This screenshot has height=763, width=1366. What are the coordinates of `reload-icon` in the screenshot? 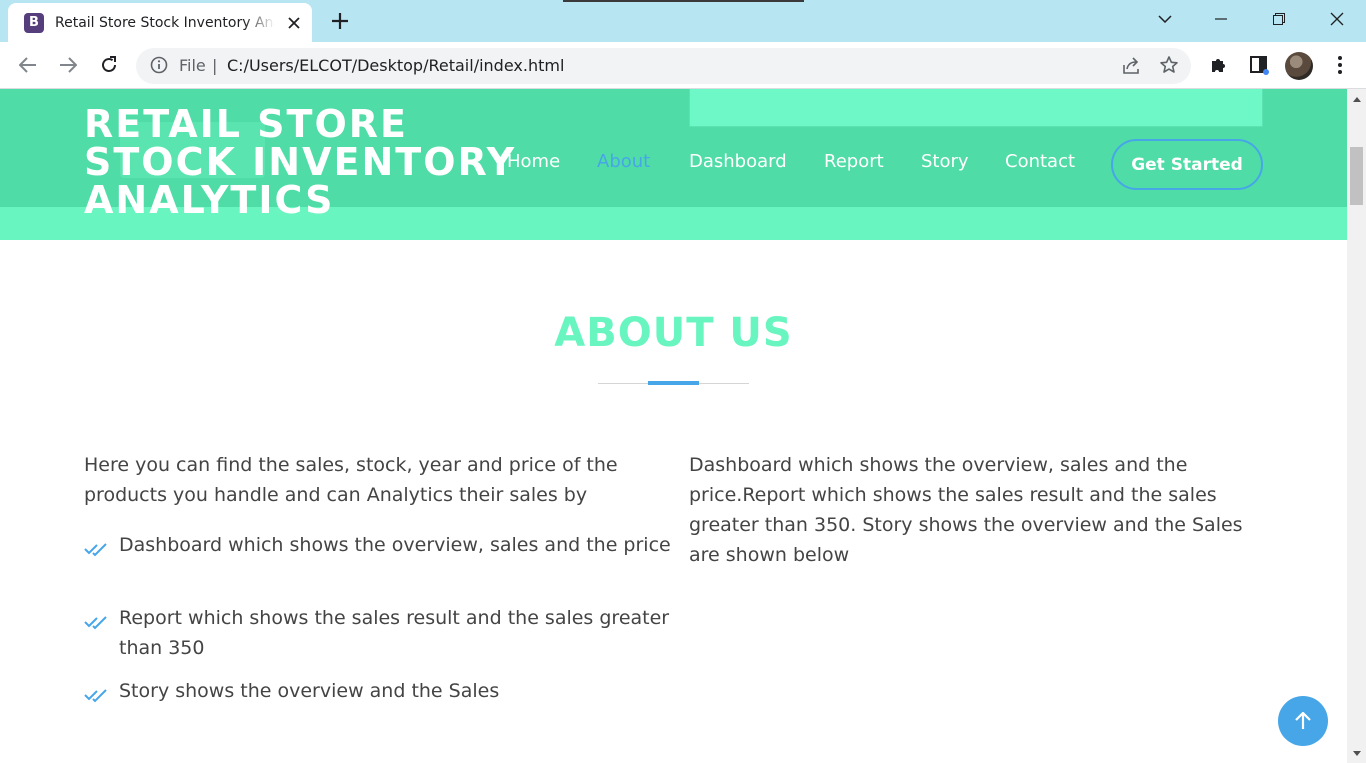 It's located at (109, 65).